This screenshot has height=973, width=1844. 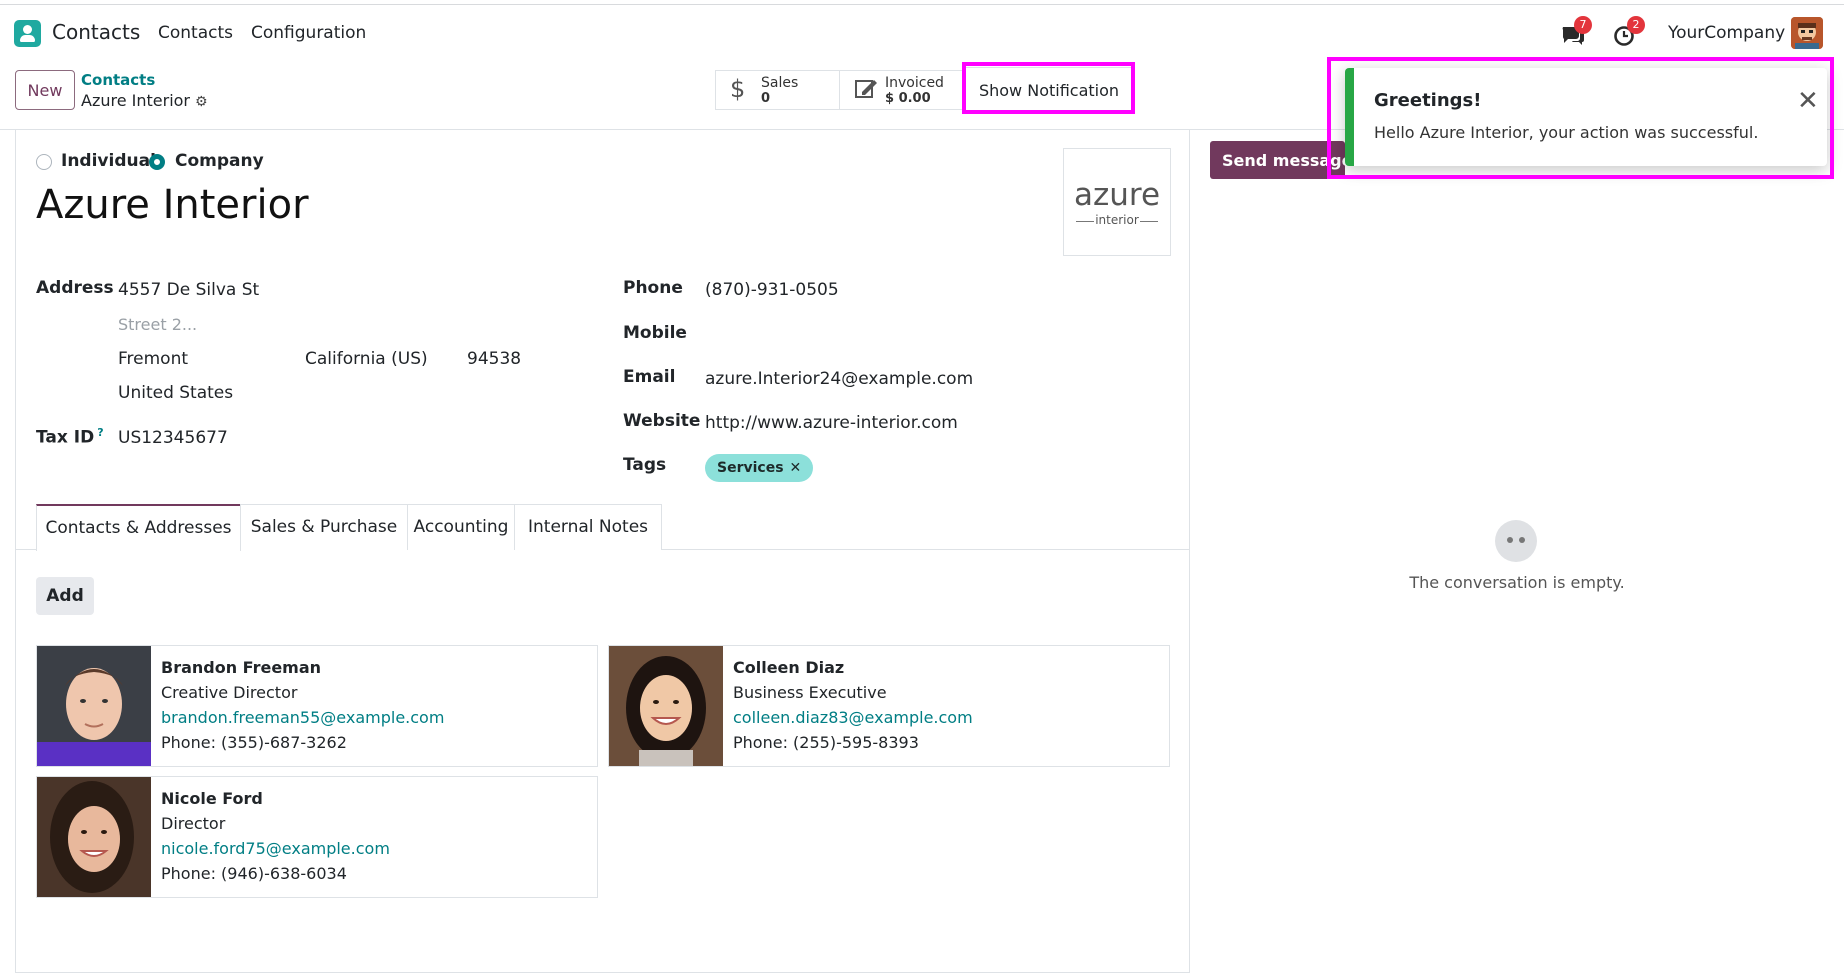 What do you see at coordinates (175, 393) in the screenshot?
I see `country-field: United States` at bounding box center [175, 393].